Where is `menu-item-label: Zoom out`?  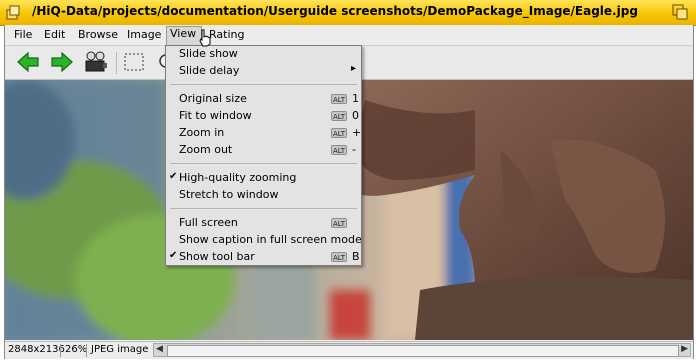
menu-item-label: Zoom out is located at coordinates (206, 149).